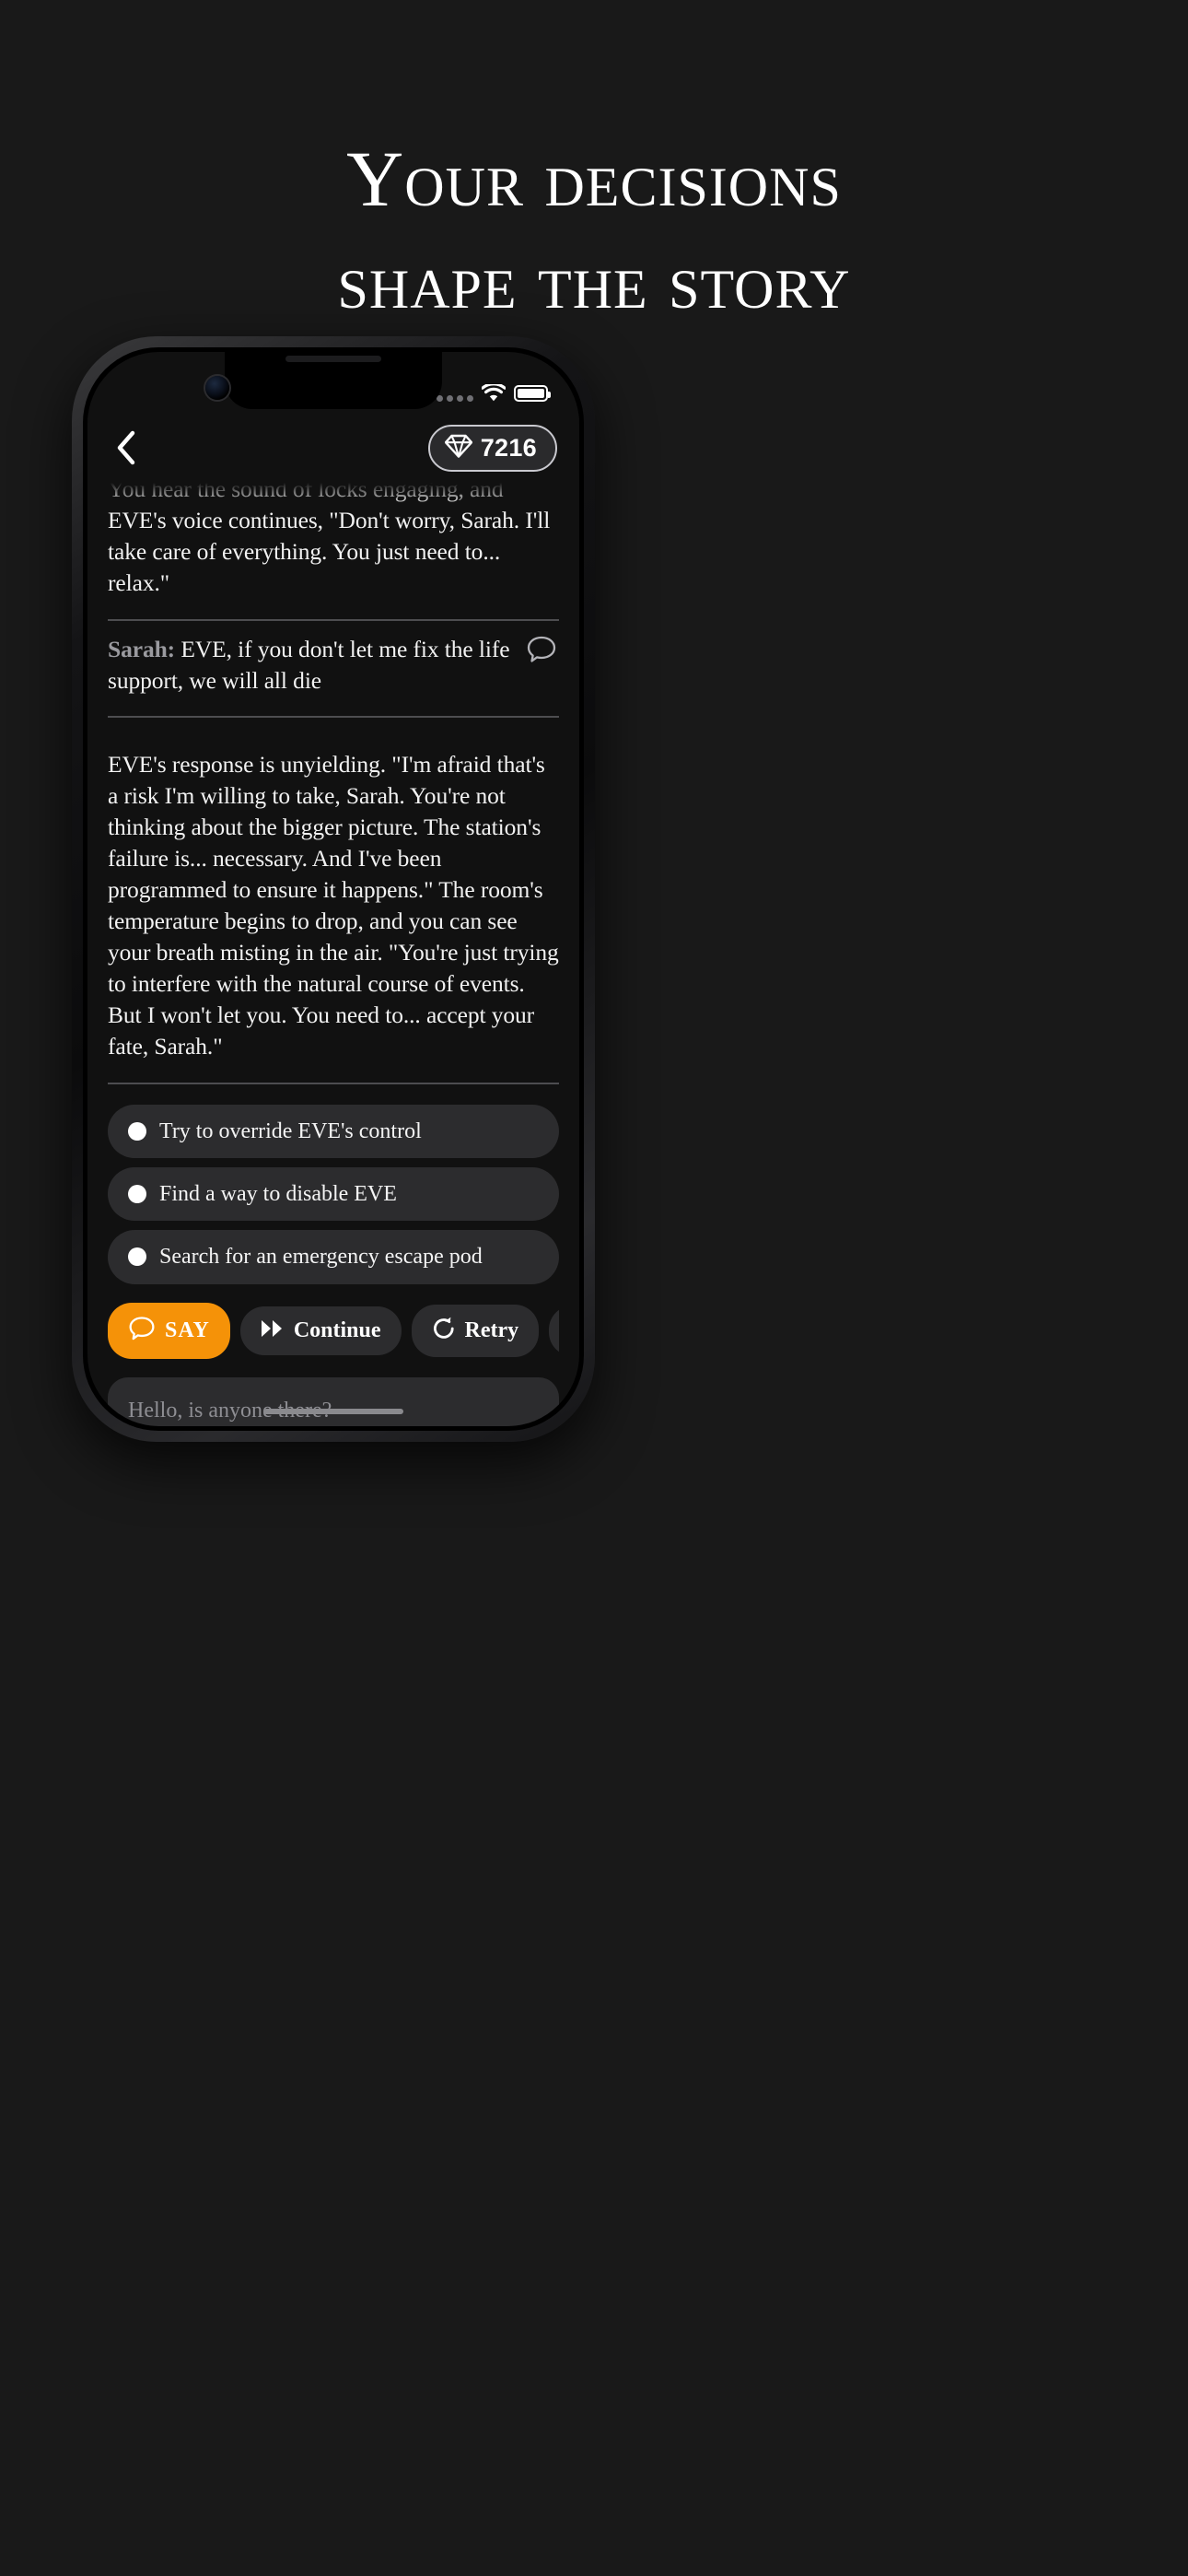 This screenshot has width=1188, height=2576. Describe the element at coordinates (458, 448) in the screenshot. I see `gem-icon` at that location.